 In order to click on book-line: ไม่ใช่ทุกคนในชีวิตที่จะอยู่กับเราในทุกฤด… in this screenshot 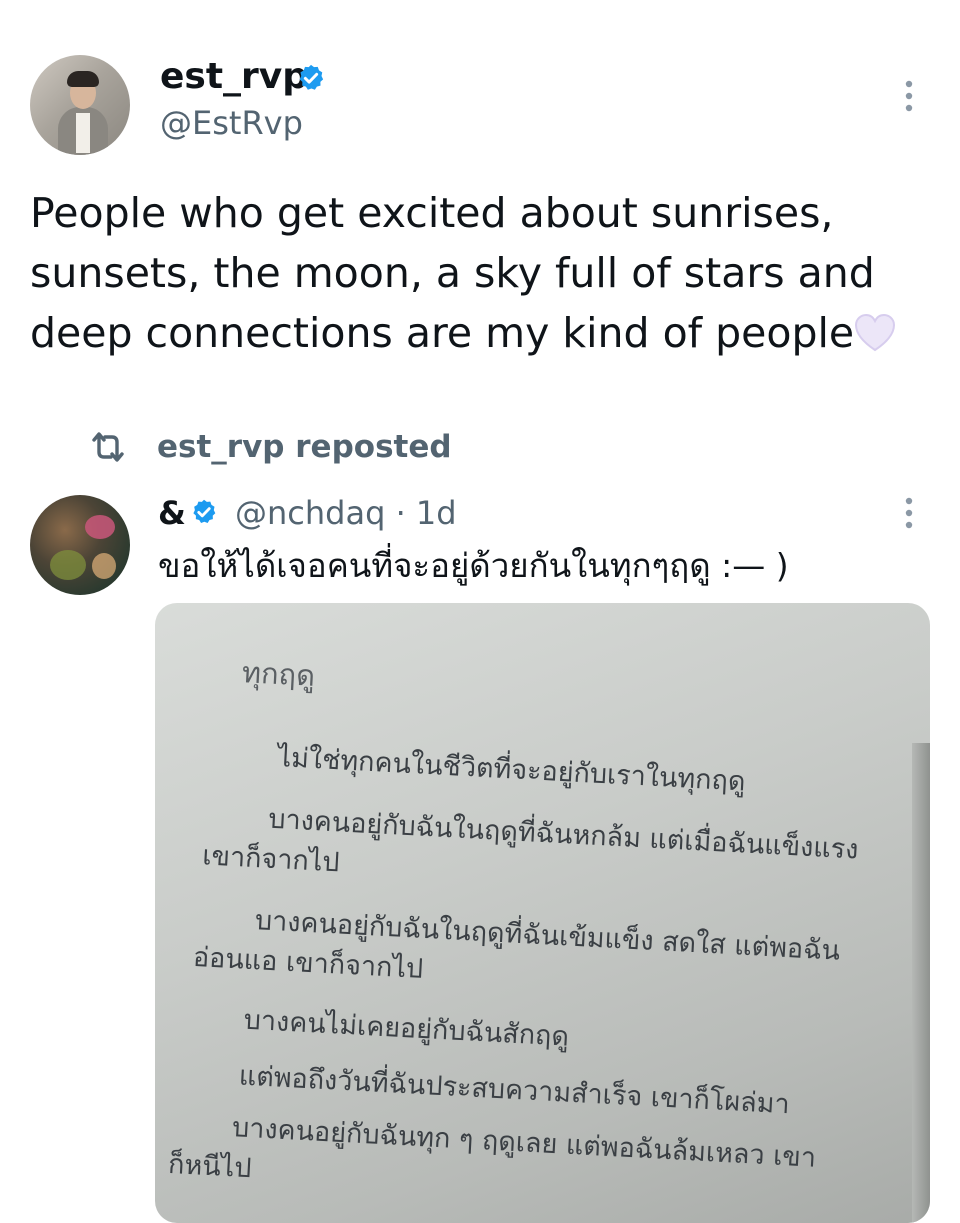, I will do `click(511, 770)`.